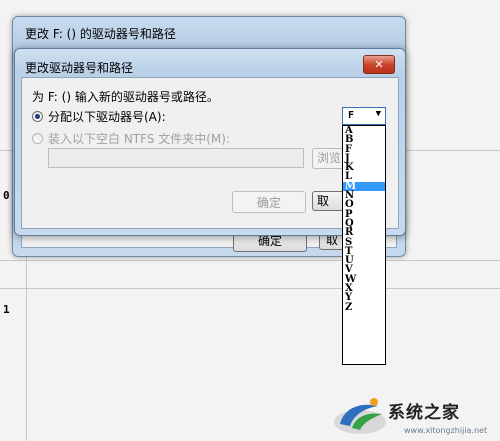 The width and height of the screenshot is (500, 441). What do you see at coordinates (269, 202) in the screenshot?
I see `inner-ok-button: 确定` at bounding box center [269, 202].